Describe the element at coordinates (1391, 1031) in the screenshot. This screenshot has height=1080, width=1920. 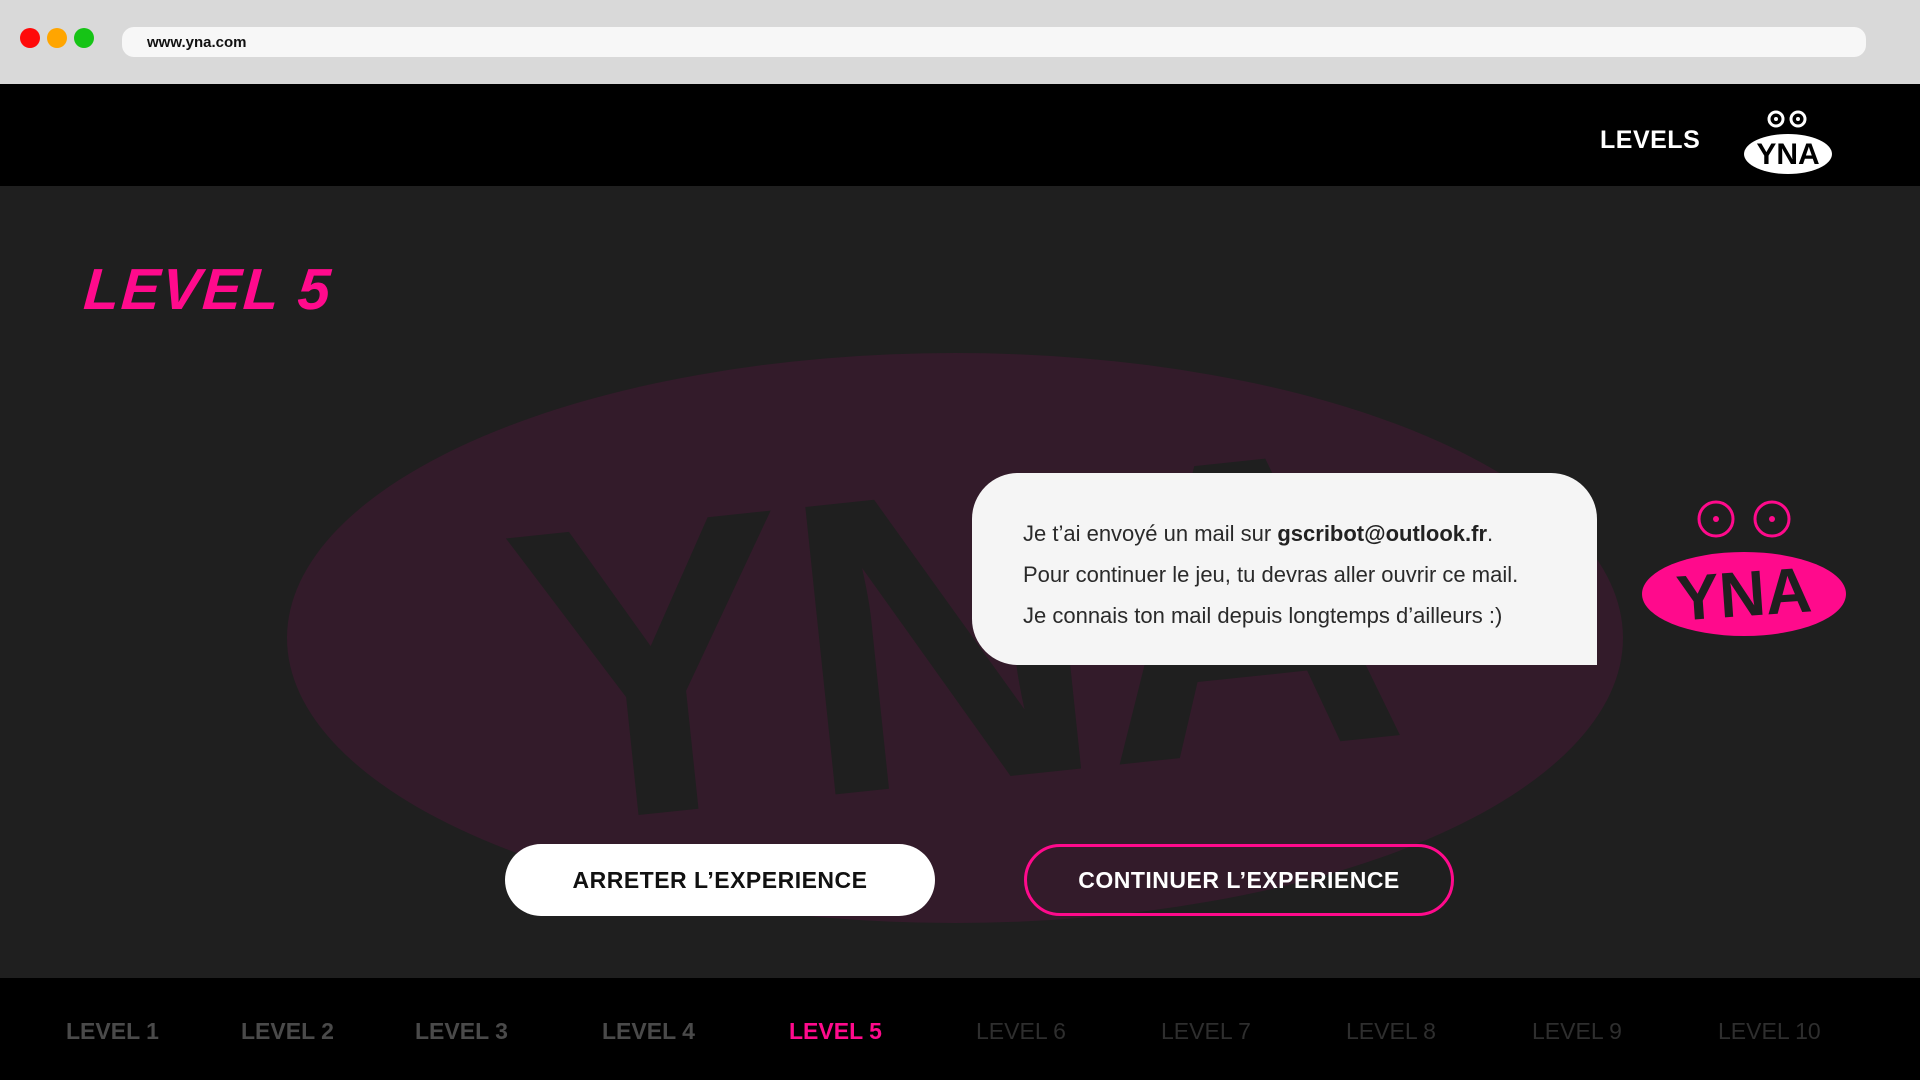
I see `level-item-8: LEVEL 8` at that location.